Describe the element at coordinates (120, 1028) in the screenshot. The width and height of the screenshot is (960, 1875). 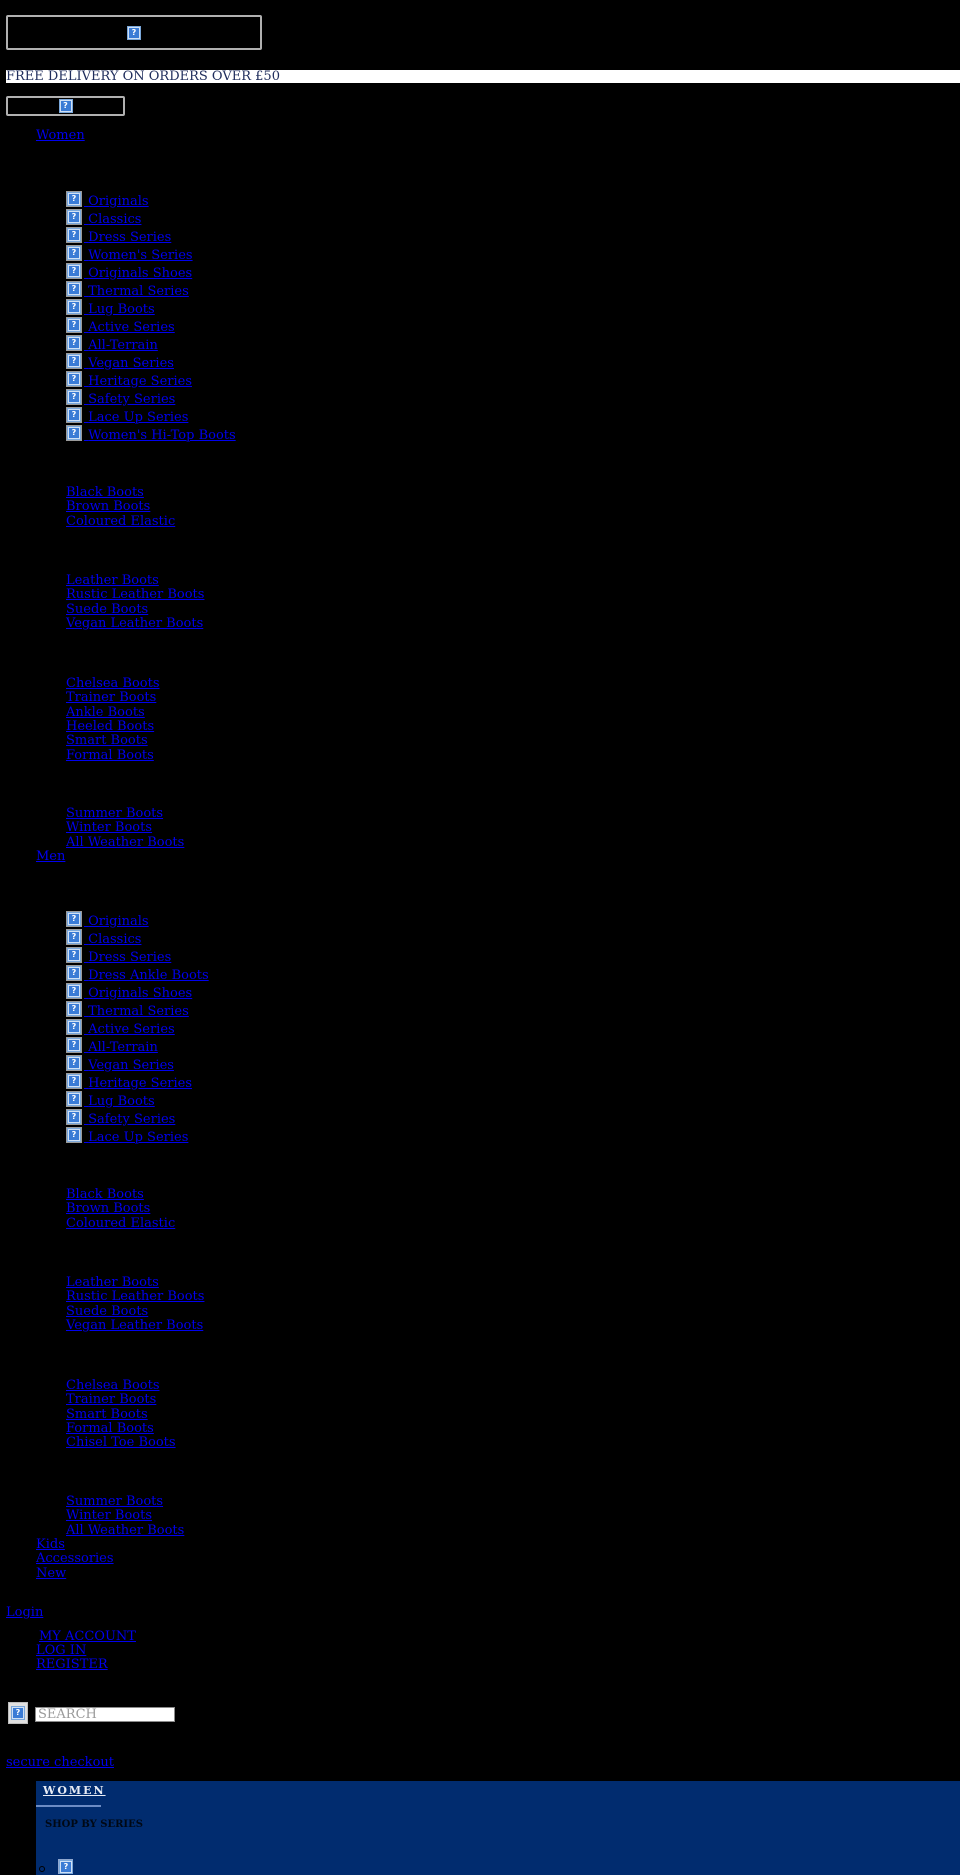
I see `men-series-link: ? Active Series` at that location.